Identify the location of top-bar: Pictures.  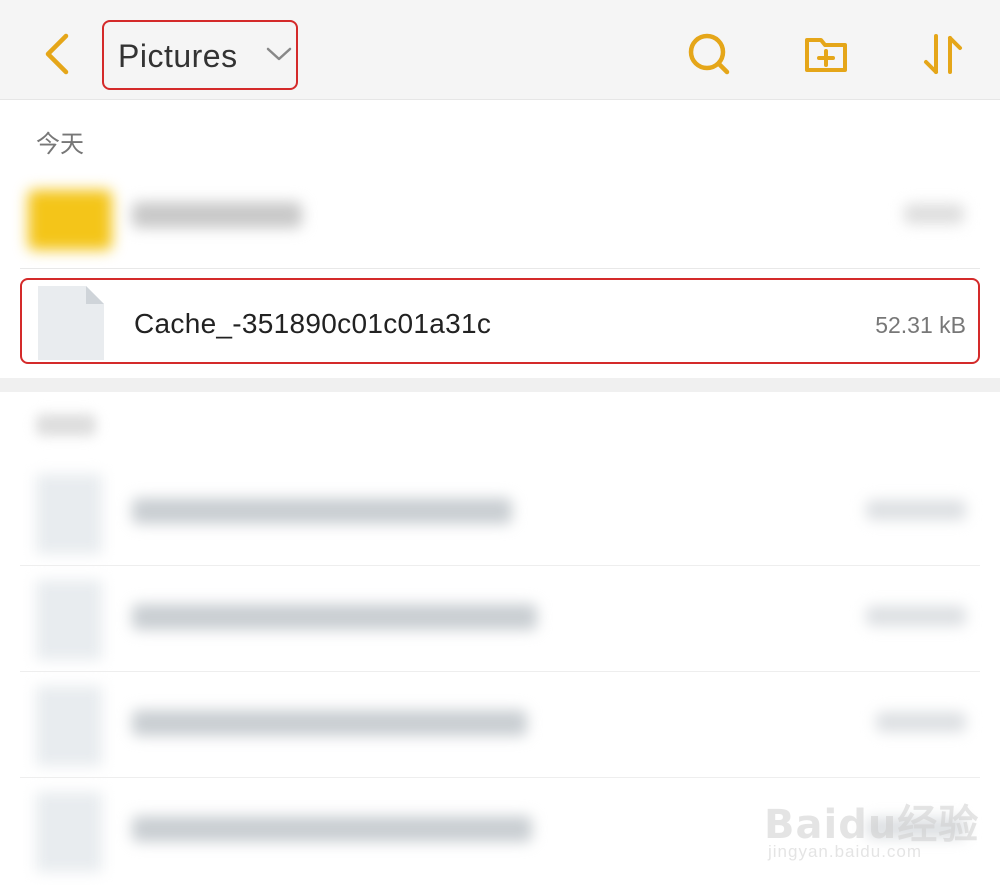
(500, 50).